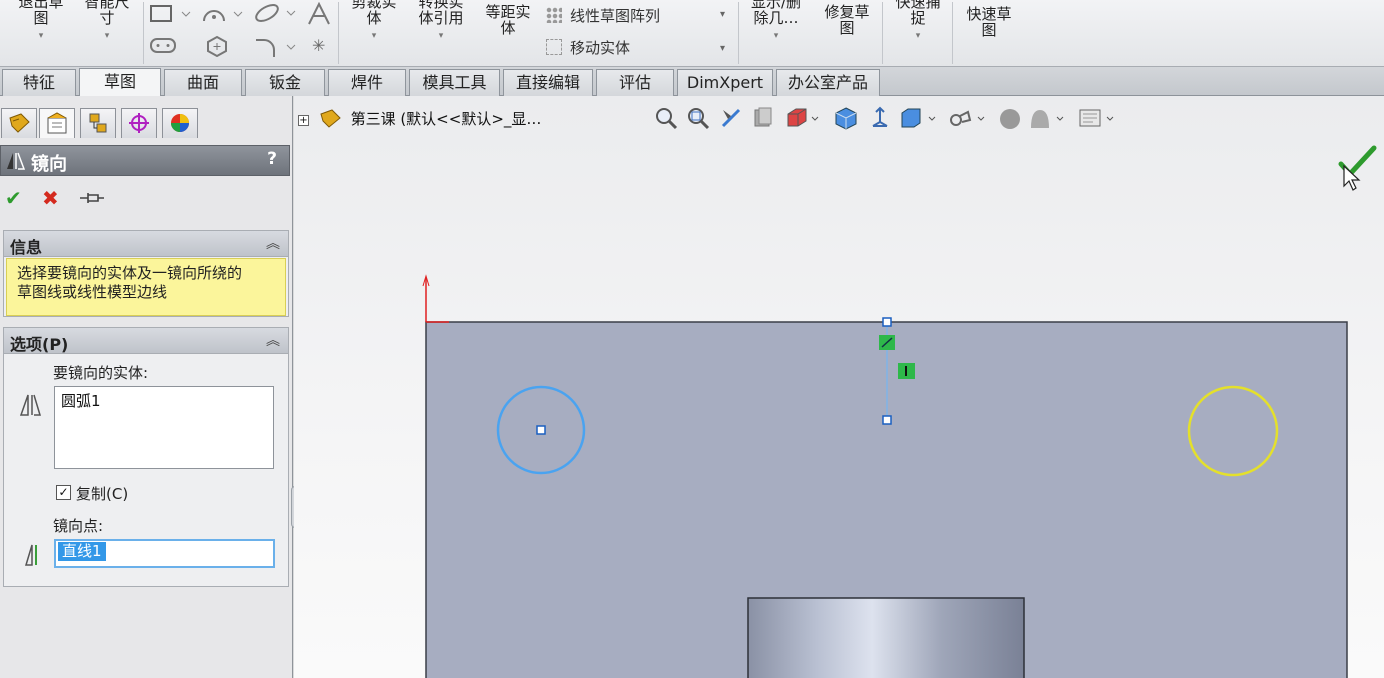 This screenshot has height=678, width=1384. What do you see at coordinates (1097, 119) in the screenshot?
I see `view-settings-icon` at bounding box center [1097, 119].